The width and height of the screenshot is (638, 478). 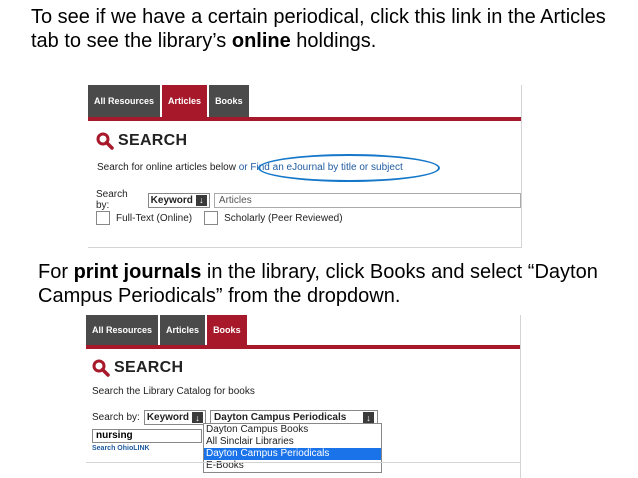 I want to click on ohiolink-link: Search OhioLINK, so click(x=121, y=448).